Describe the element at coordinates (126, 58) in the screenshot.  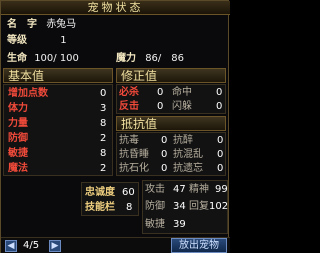
I see `mp-label: 魔力` at that location.